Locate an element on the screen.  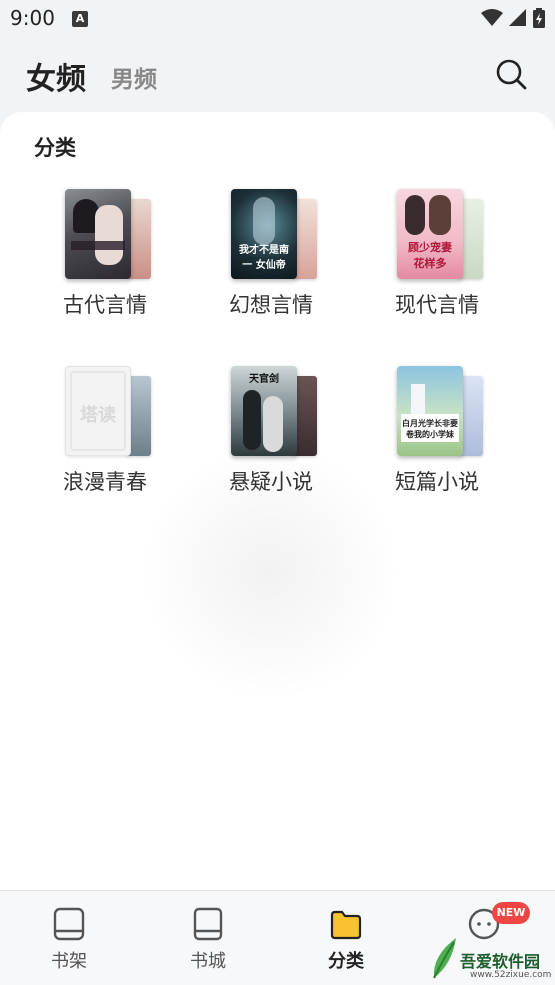
nav-bookstore: 书城 is located at coordinates (208, 940).